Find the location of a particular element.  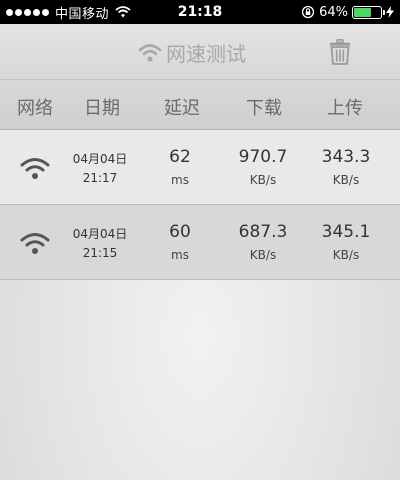

test-time: 21:15 is located at coordinates (100, 253).